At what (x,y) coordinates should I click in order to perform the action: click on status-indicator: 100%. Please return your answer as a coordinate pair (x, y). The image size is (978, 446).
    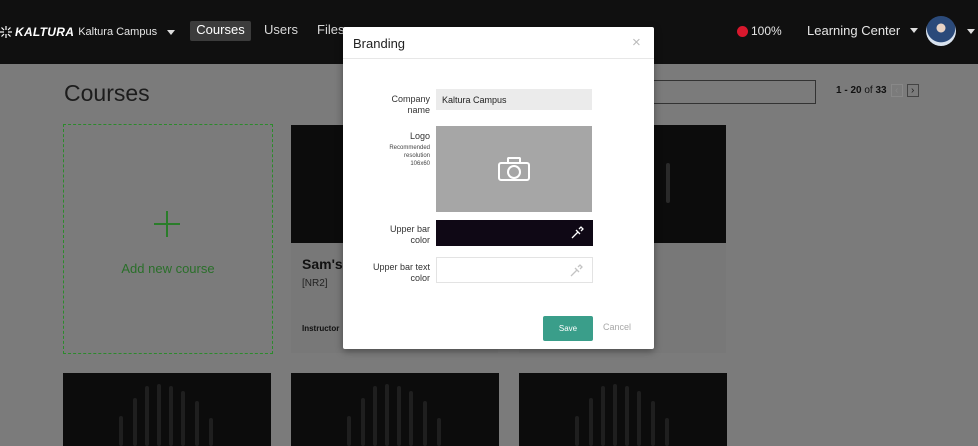
    Looking at the image, I should click on (759, 31).